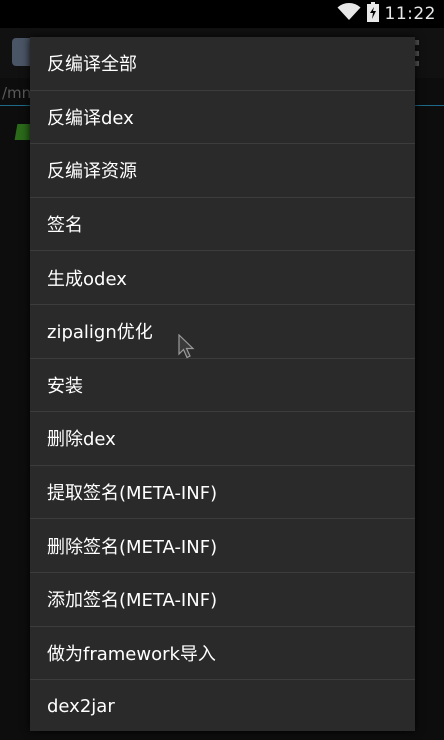  I want to click on menu-item-decompile-all: 反编译全部, so click(222, 64).